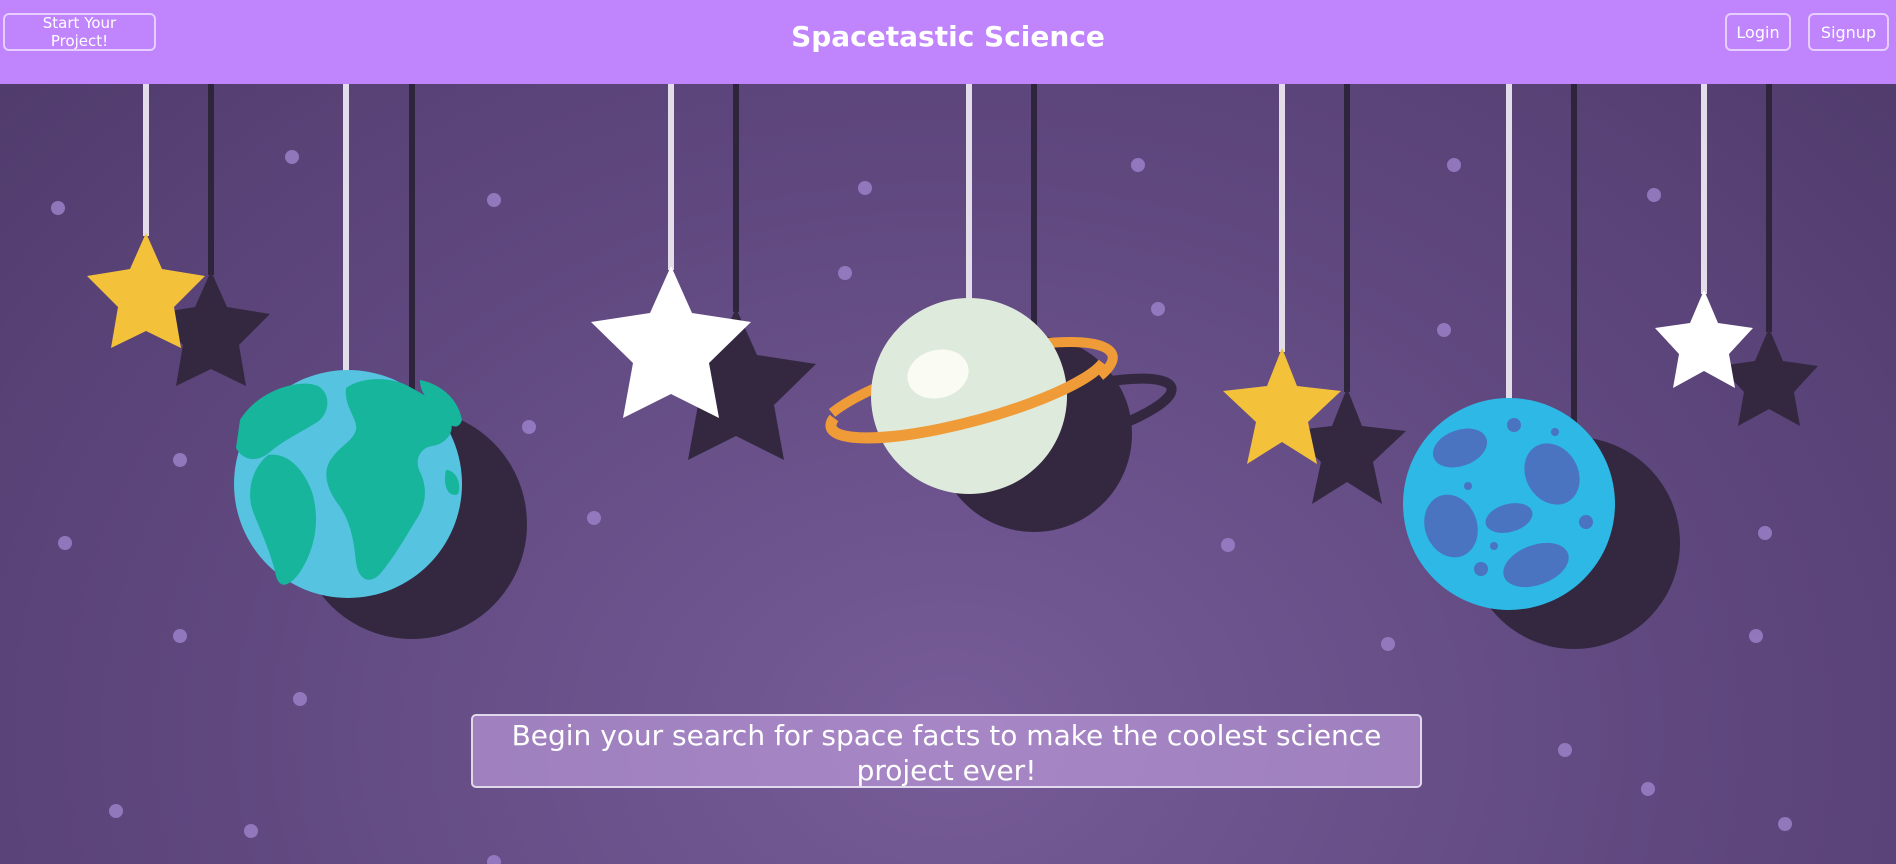 The image size is (1896, 864). Describe the element at coordinates (1509, 504) in the screenshot. I see `blue-cratered-planet-icon` at that location.